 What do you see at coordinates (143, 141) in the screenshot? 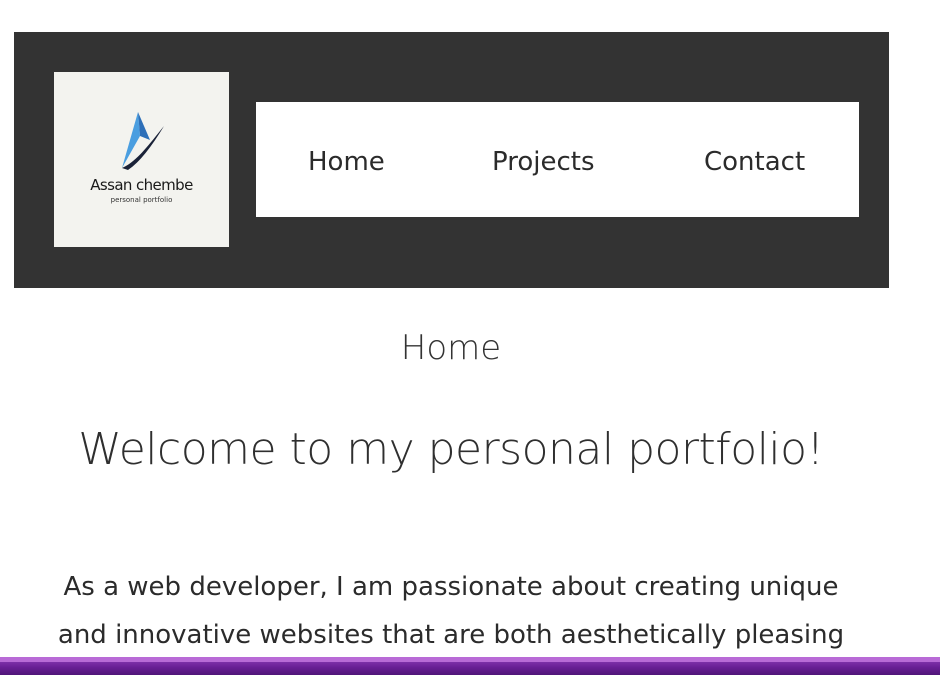
I see `logo-mark-icon` at bounding box center [143, 141].